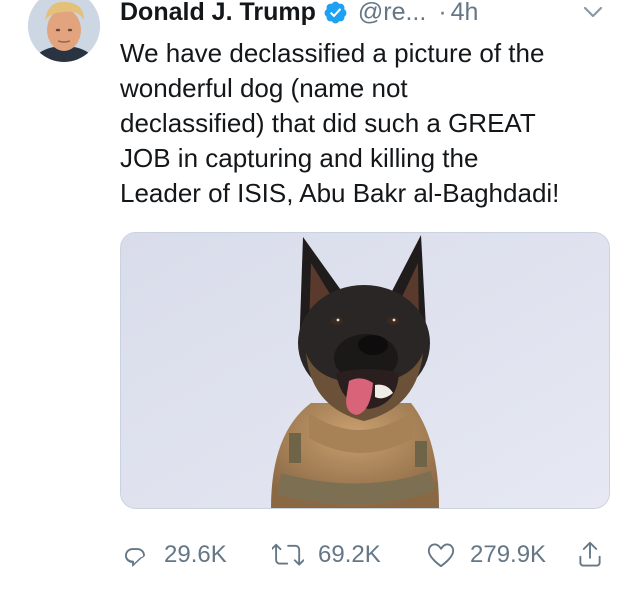  Describe the element at coordinates (332, 53) in the screenshot. I see `tweet-text-line: We have declassified a picture of the` at that location.